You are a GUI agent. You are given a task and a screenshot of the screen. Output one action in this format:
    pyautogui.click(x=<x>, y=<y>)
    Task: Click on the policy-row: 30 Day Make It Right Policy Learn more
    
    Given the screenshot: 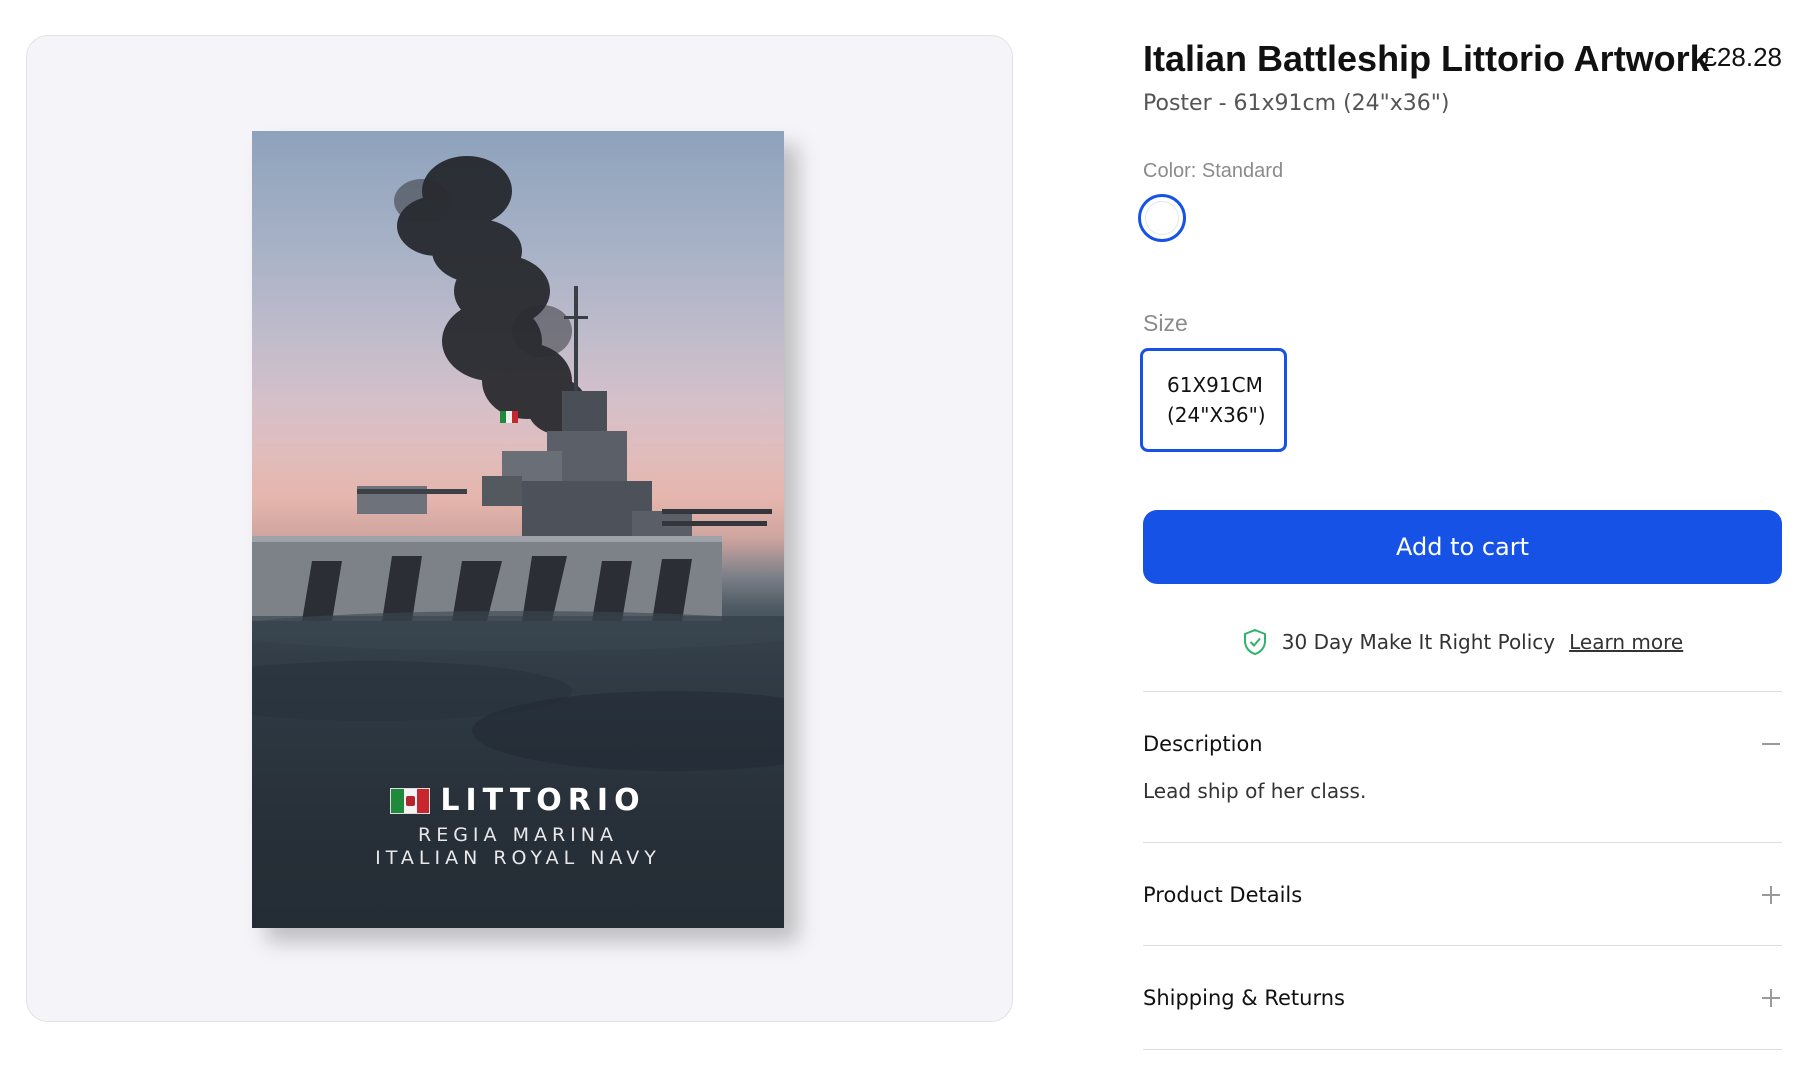 What is the action you would take?
    pyautogui.click(x=1462, y=642)
    